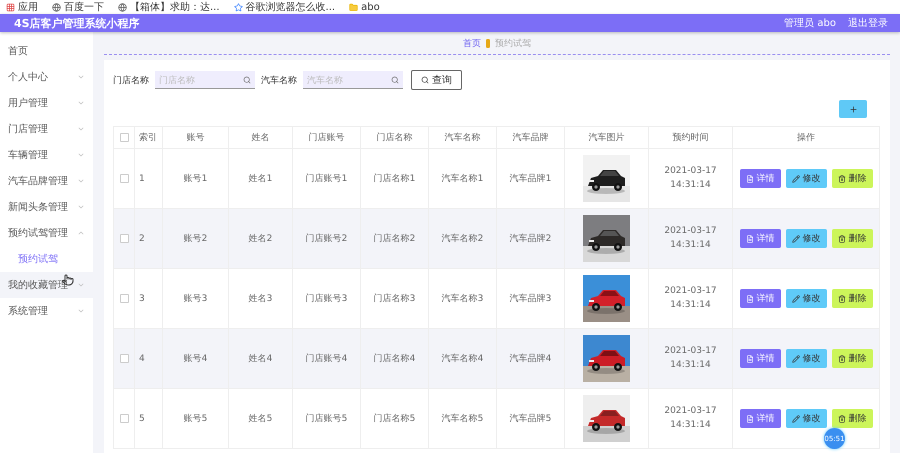 This screenshot has height=453, width=900. What do you see at coordinates (46, 181) in the screenshot?
I see `sidebar-item: 汽车品牌管理` at bounding box center [46, 181].